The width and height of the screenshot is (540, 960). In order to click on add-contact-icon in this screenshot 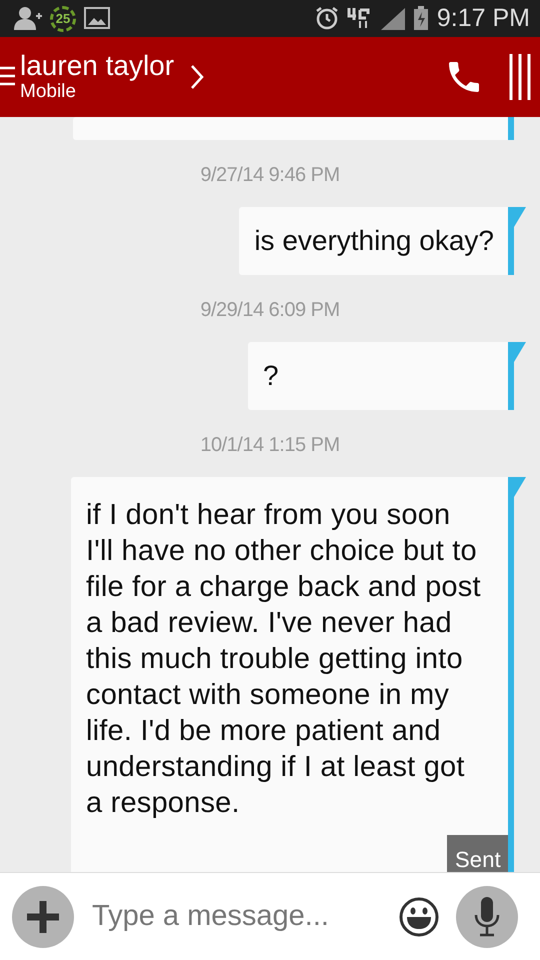, I will do `click(28, 18)`.